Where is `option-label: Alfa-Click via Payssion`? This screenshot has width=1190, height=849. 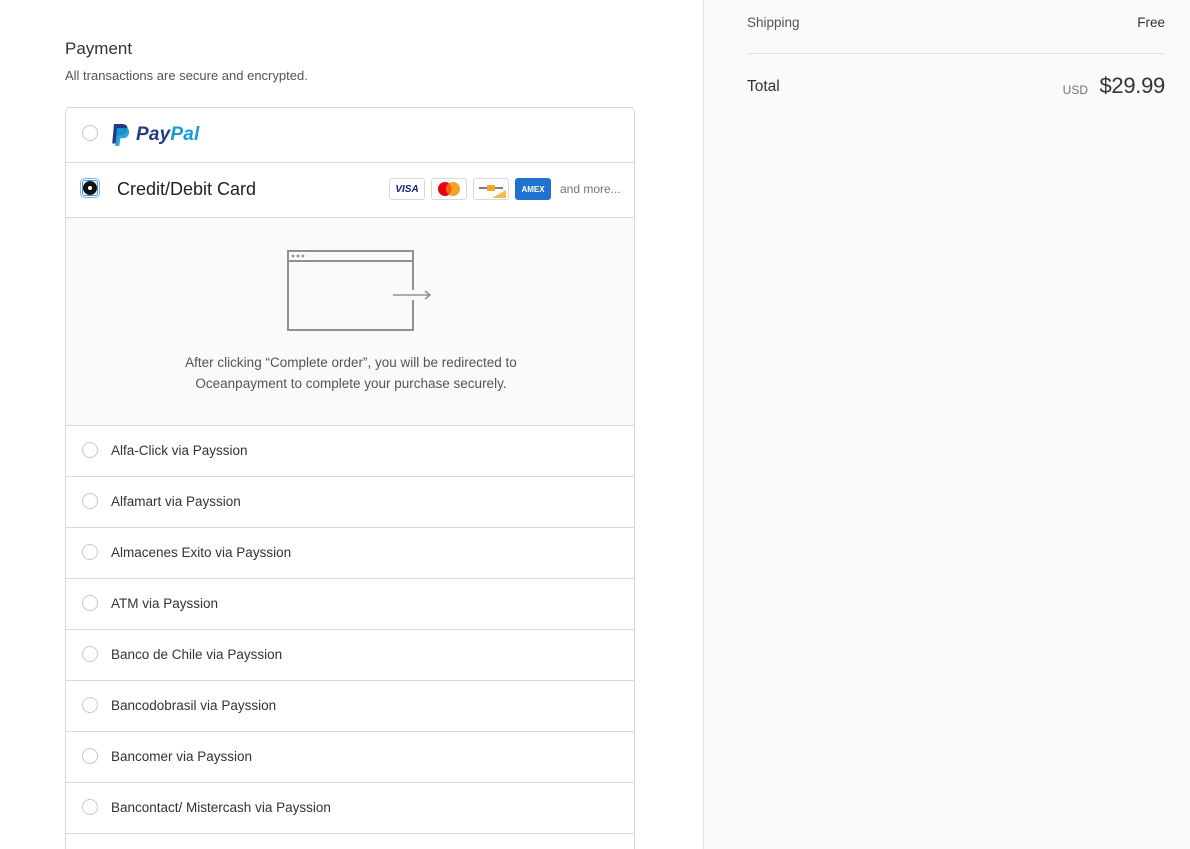 option-label: Alfa-Click via Payssion is located at coordinates (179, 450).